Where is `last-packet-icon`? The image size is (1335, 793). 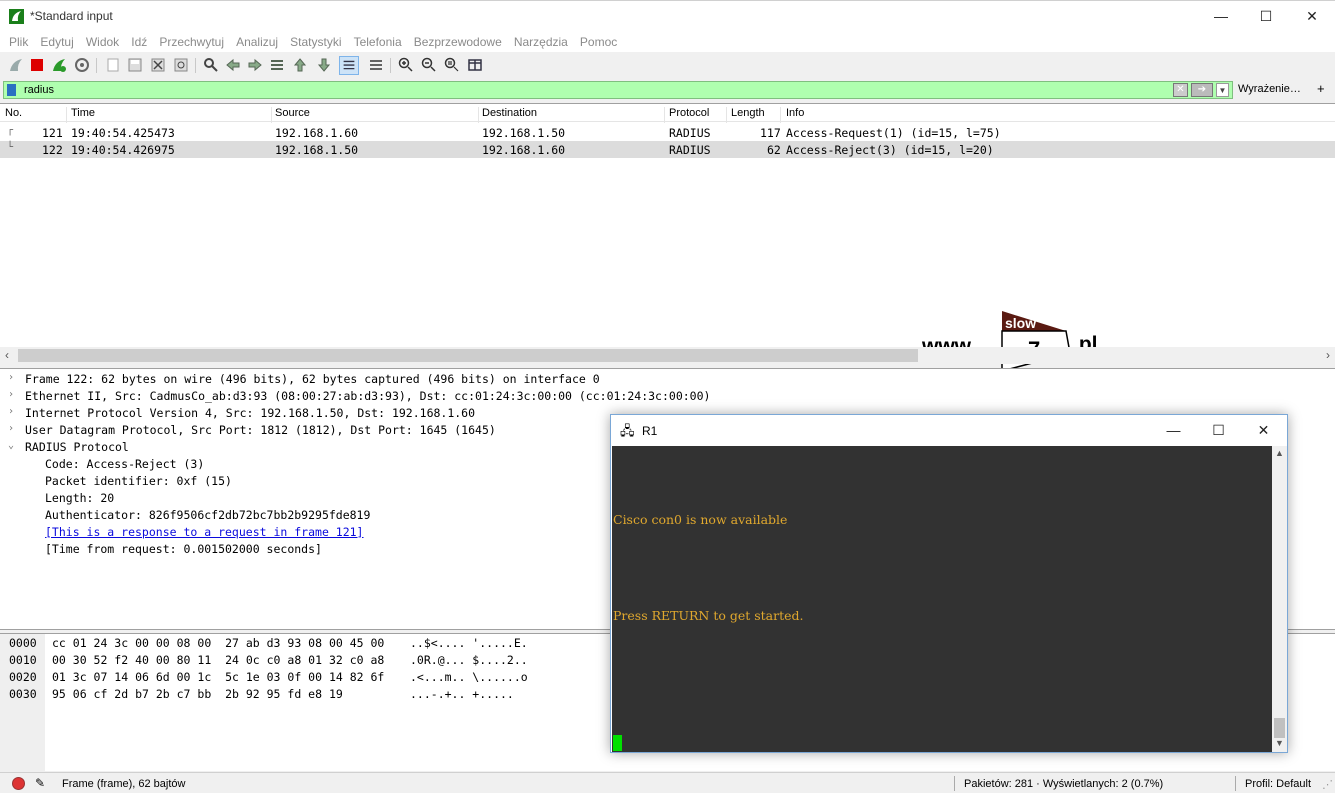 last-packet-icon is located at coordinates (324, 65).